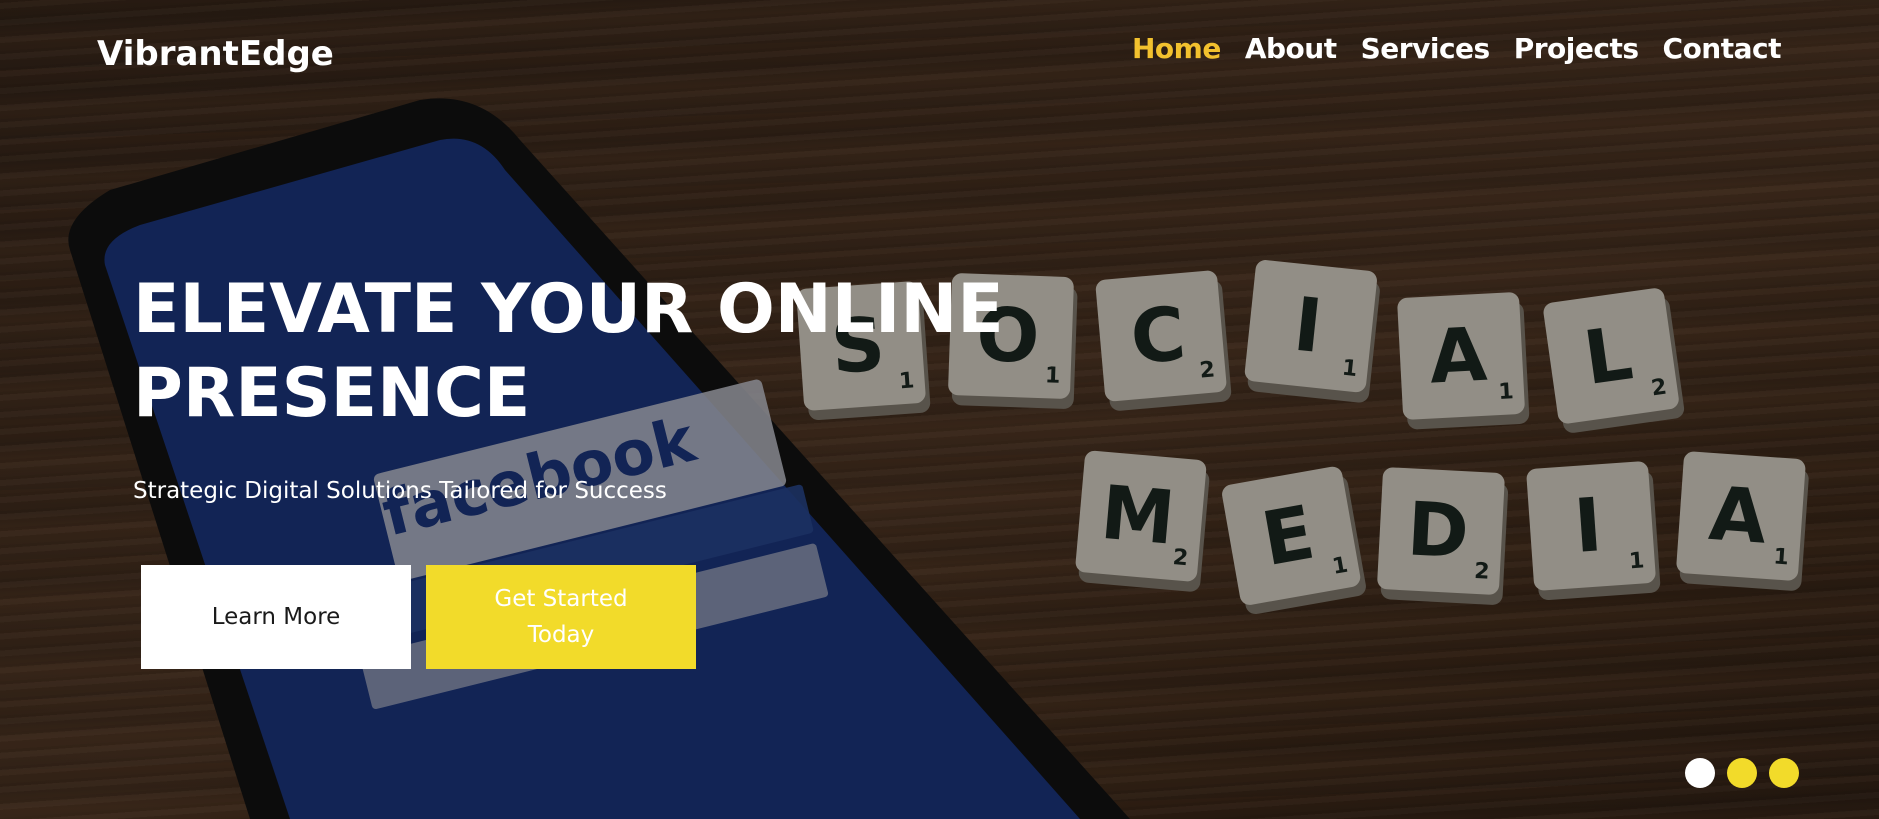 This screenshot has width=1879, height=819. Describe the element at coordinates (568, 309) in the screenshot. I see `hero-headline-line1: ELEVATE YOUR ONLINE` at that location.